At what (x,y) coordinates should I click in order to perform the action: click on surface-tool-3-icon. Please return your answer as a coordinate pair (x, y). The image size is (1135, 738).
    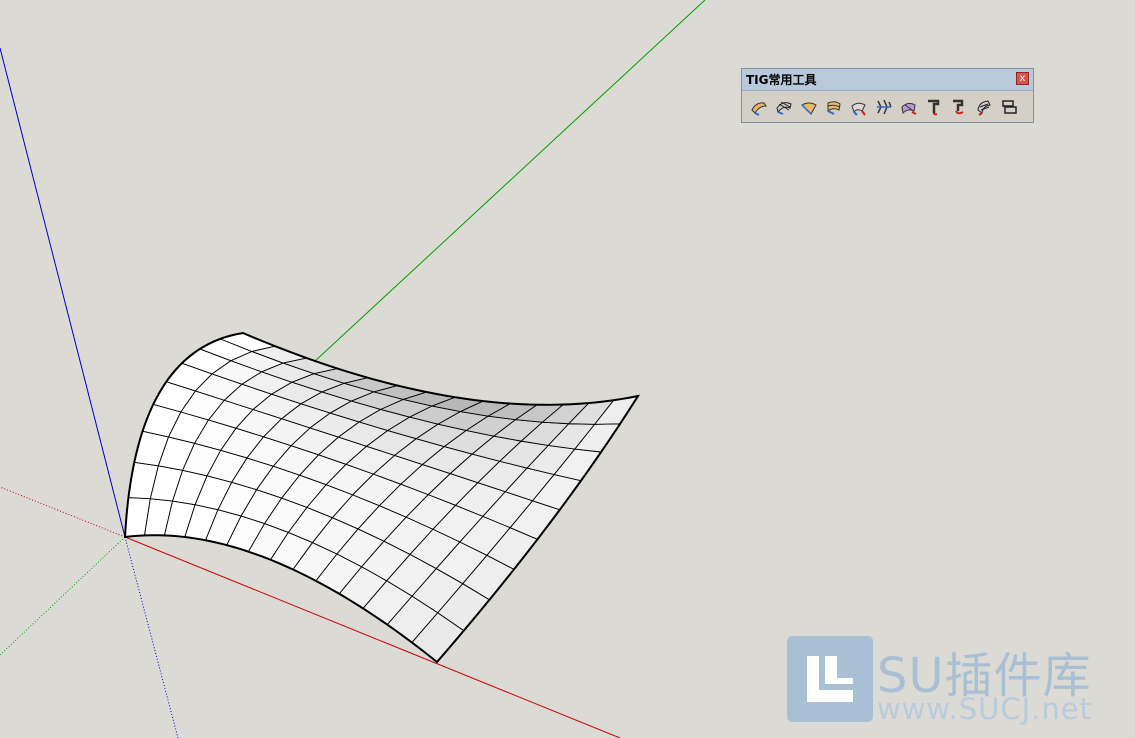
    Looking at the image, I should click on (809, 107).